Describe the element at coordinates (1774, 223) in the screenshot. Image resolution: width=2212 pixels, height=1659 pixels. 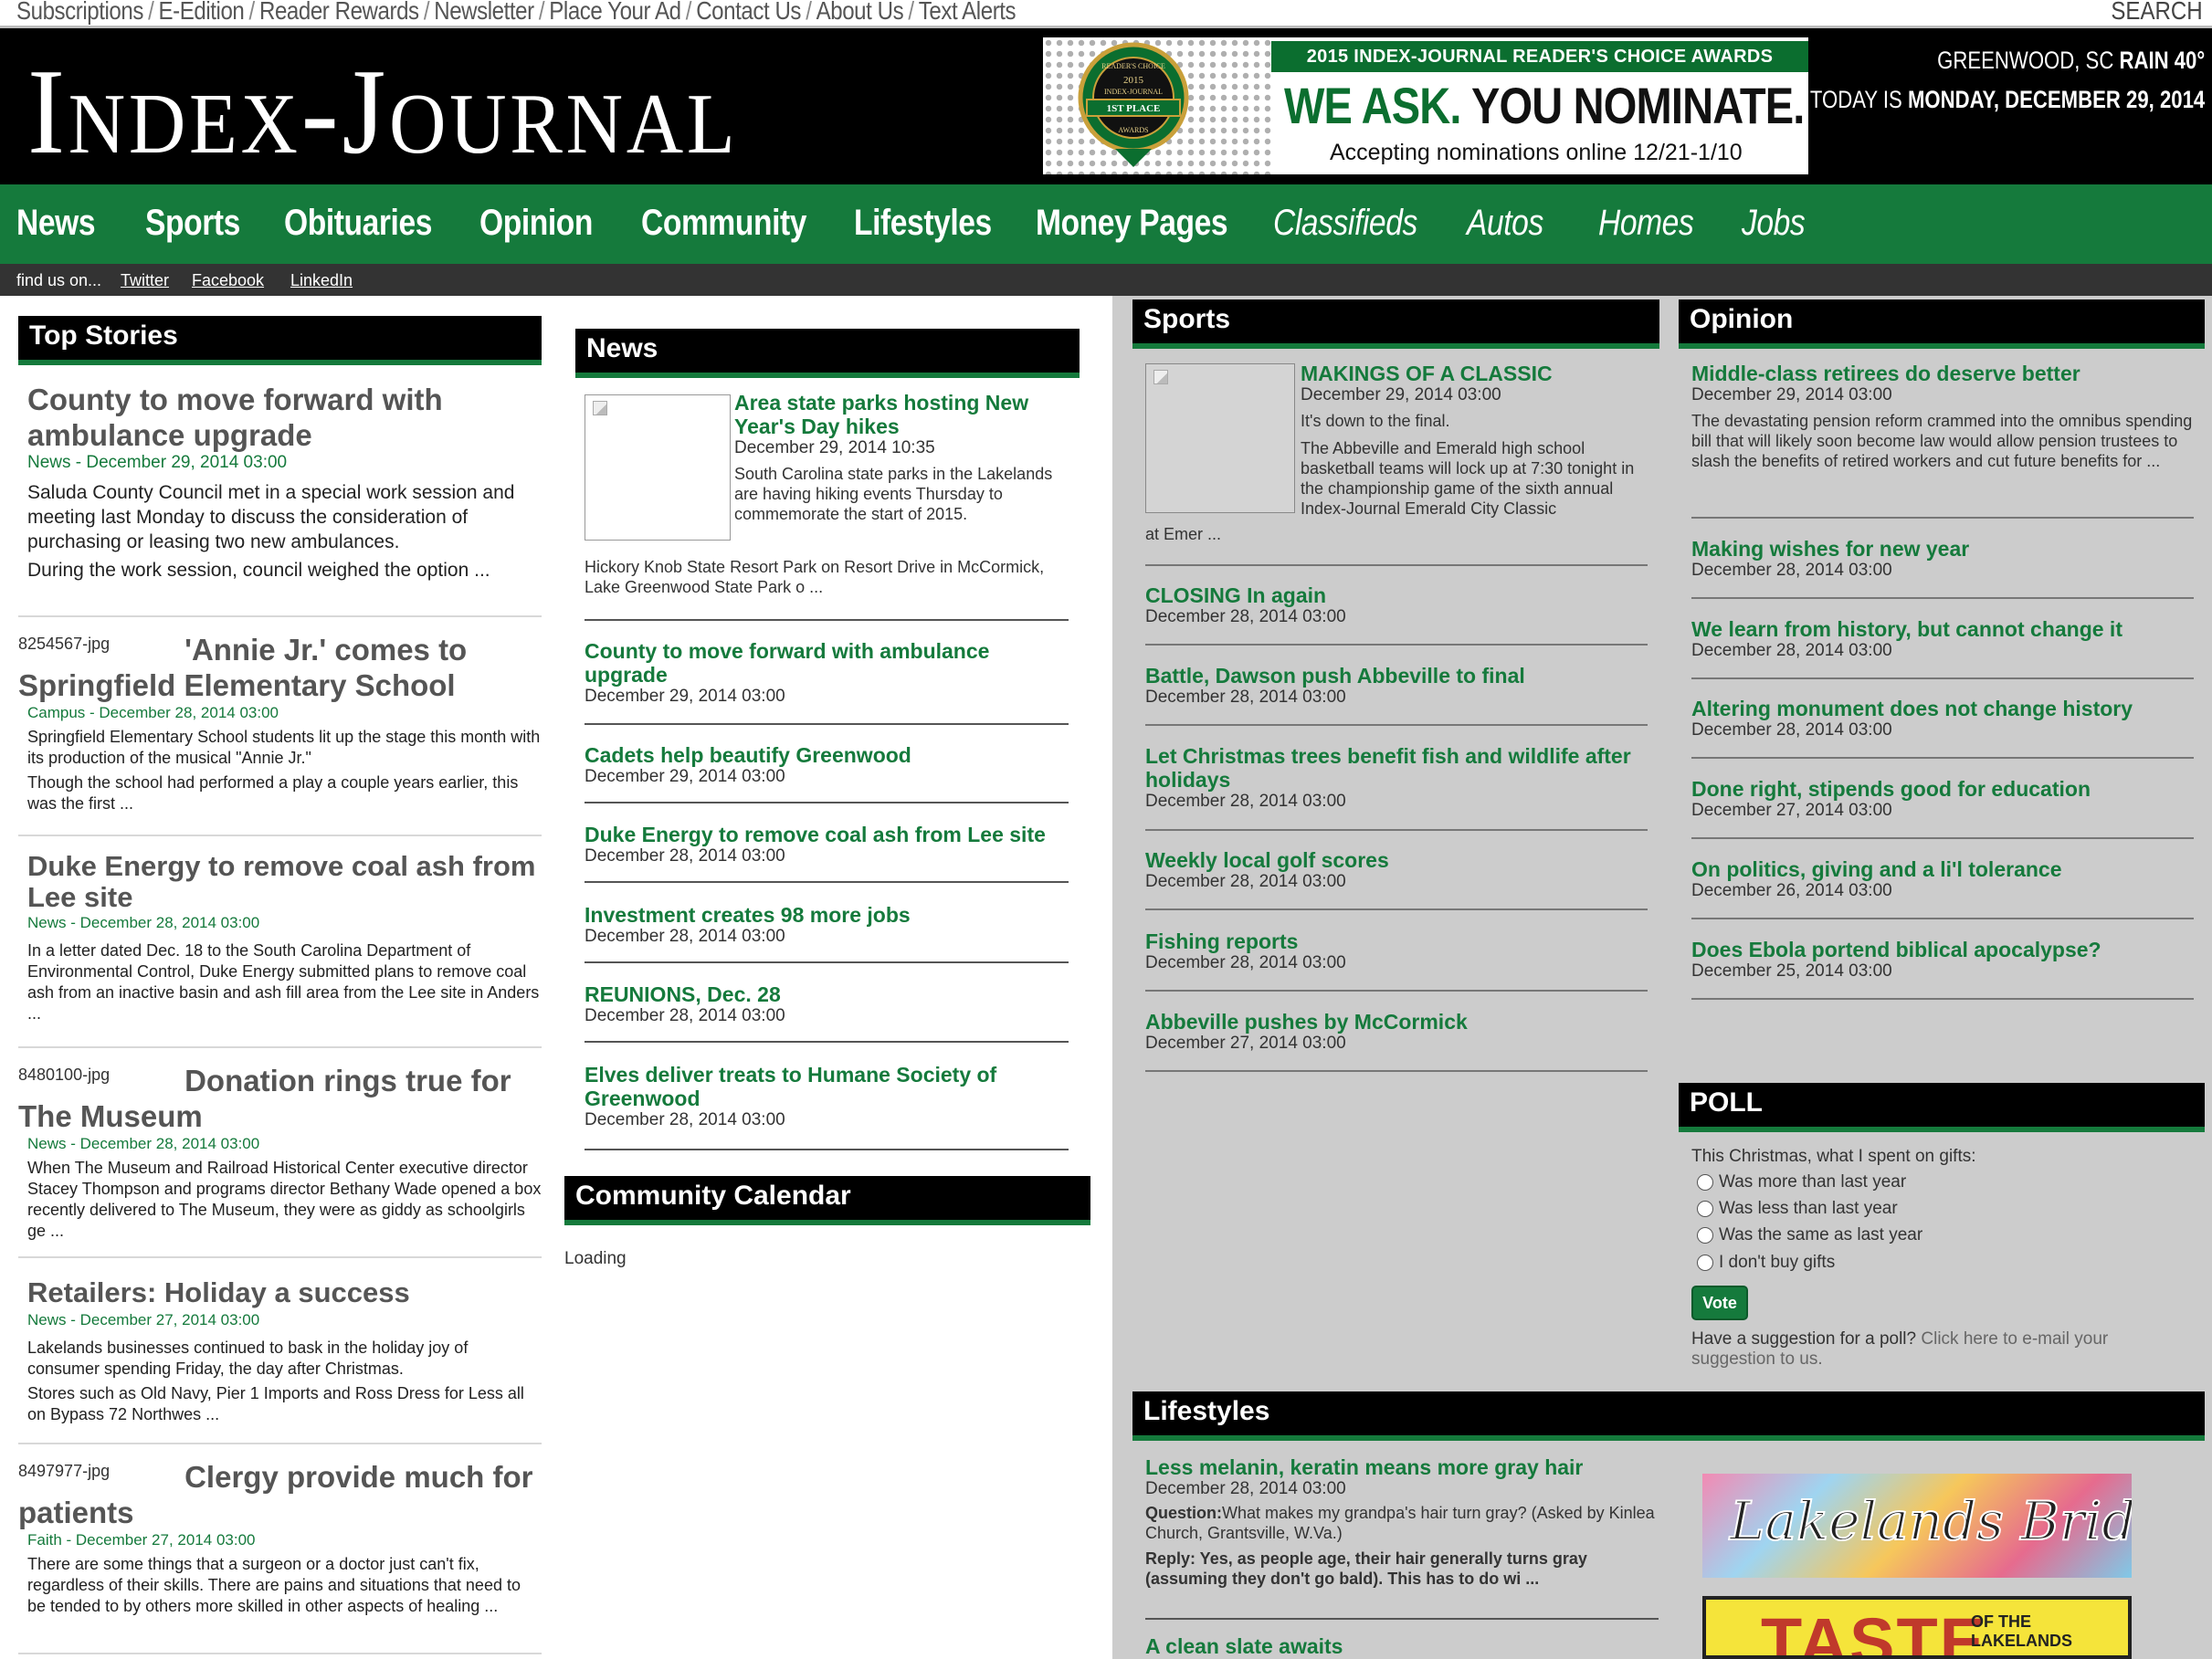
I see `nav-jobs: Jobs` at that location.